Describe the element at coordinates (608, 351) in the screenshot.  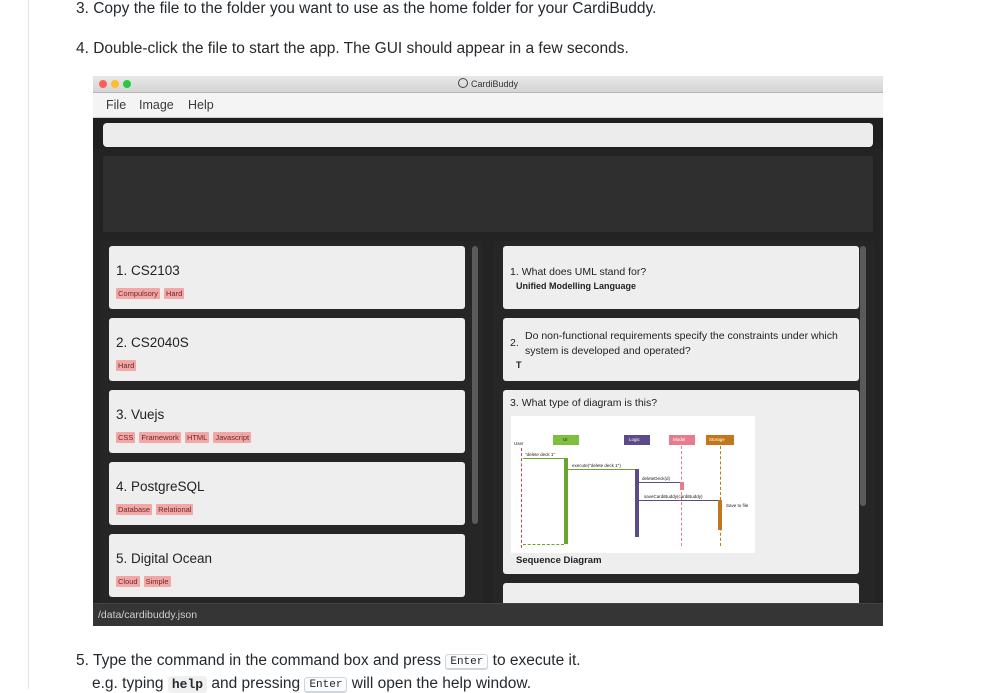
I see `flashcard-question-line-2: system is developed and operated?` at that location.